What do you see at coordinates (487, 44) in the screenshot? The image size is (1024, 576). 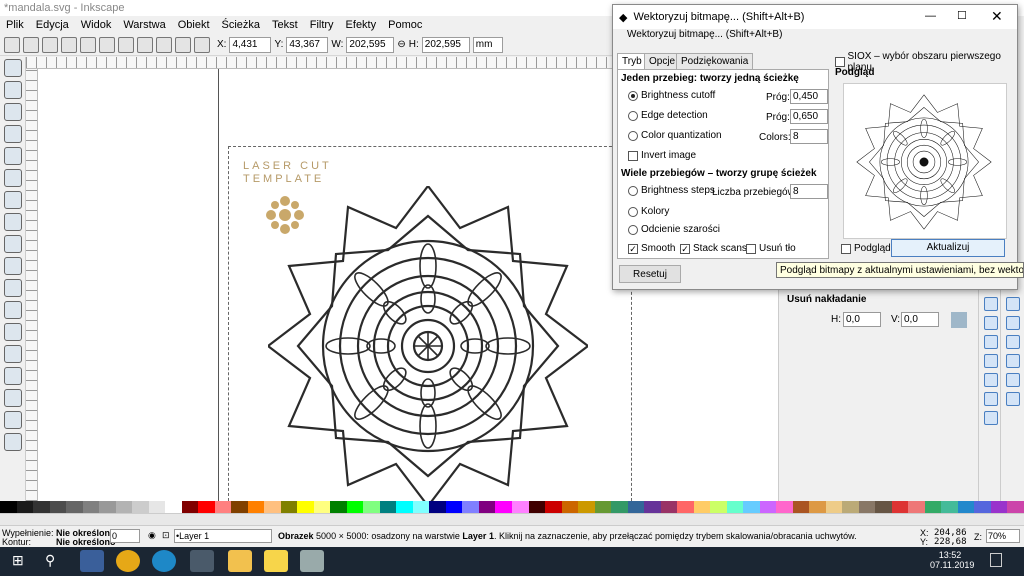 I see `unit-select: mm` at bounding box center [487, 44].